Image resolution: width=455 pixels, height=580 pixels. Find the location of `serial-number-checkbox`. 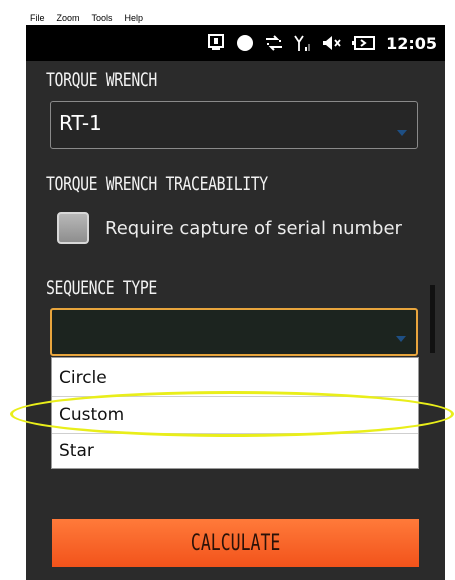

serial-number-checkbox is located at coordinates (73, 228).